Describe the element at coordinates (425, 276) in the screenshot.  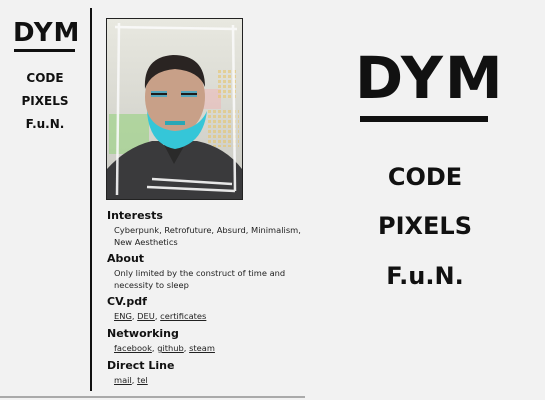
I see `main-nav-fun: F.u.N.` at that location.